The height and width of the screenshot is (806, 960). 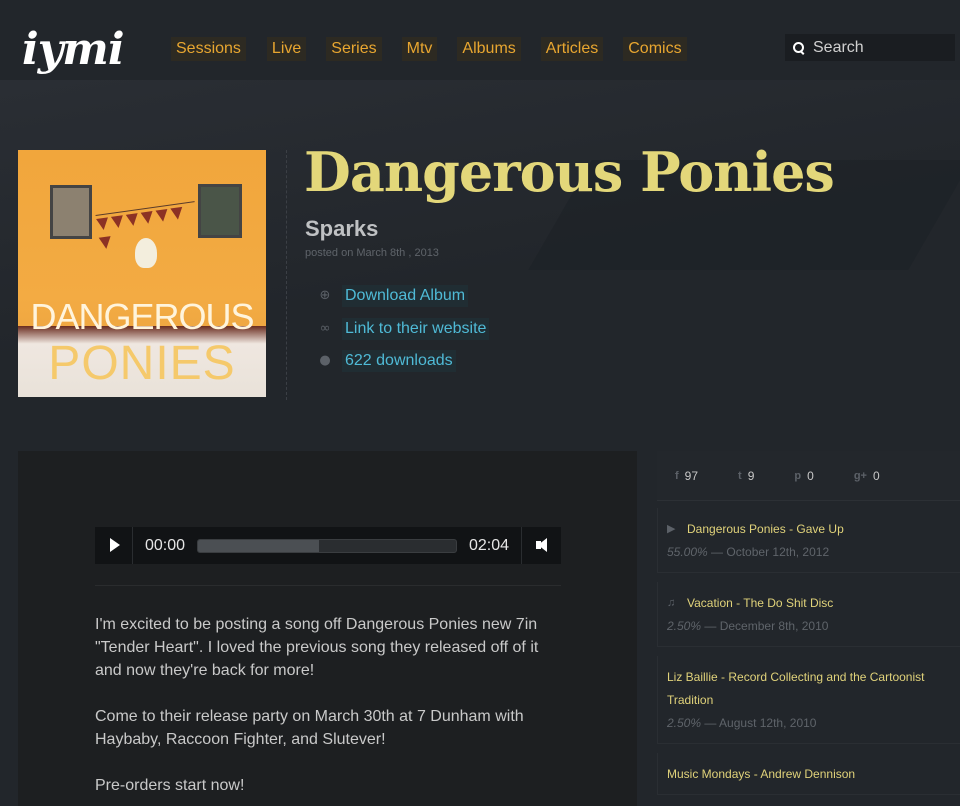 I want to click on download-album-link: ⊕ Download Album, so click(x=403, y=296).